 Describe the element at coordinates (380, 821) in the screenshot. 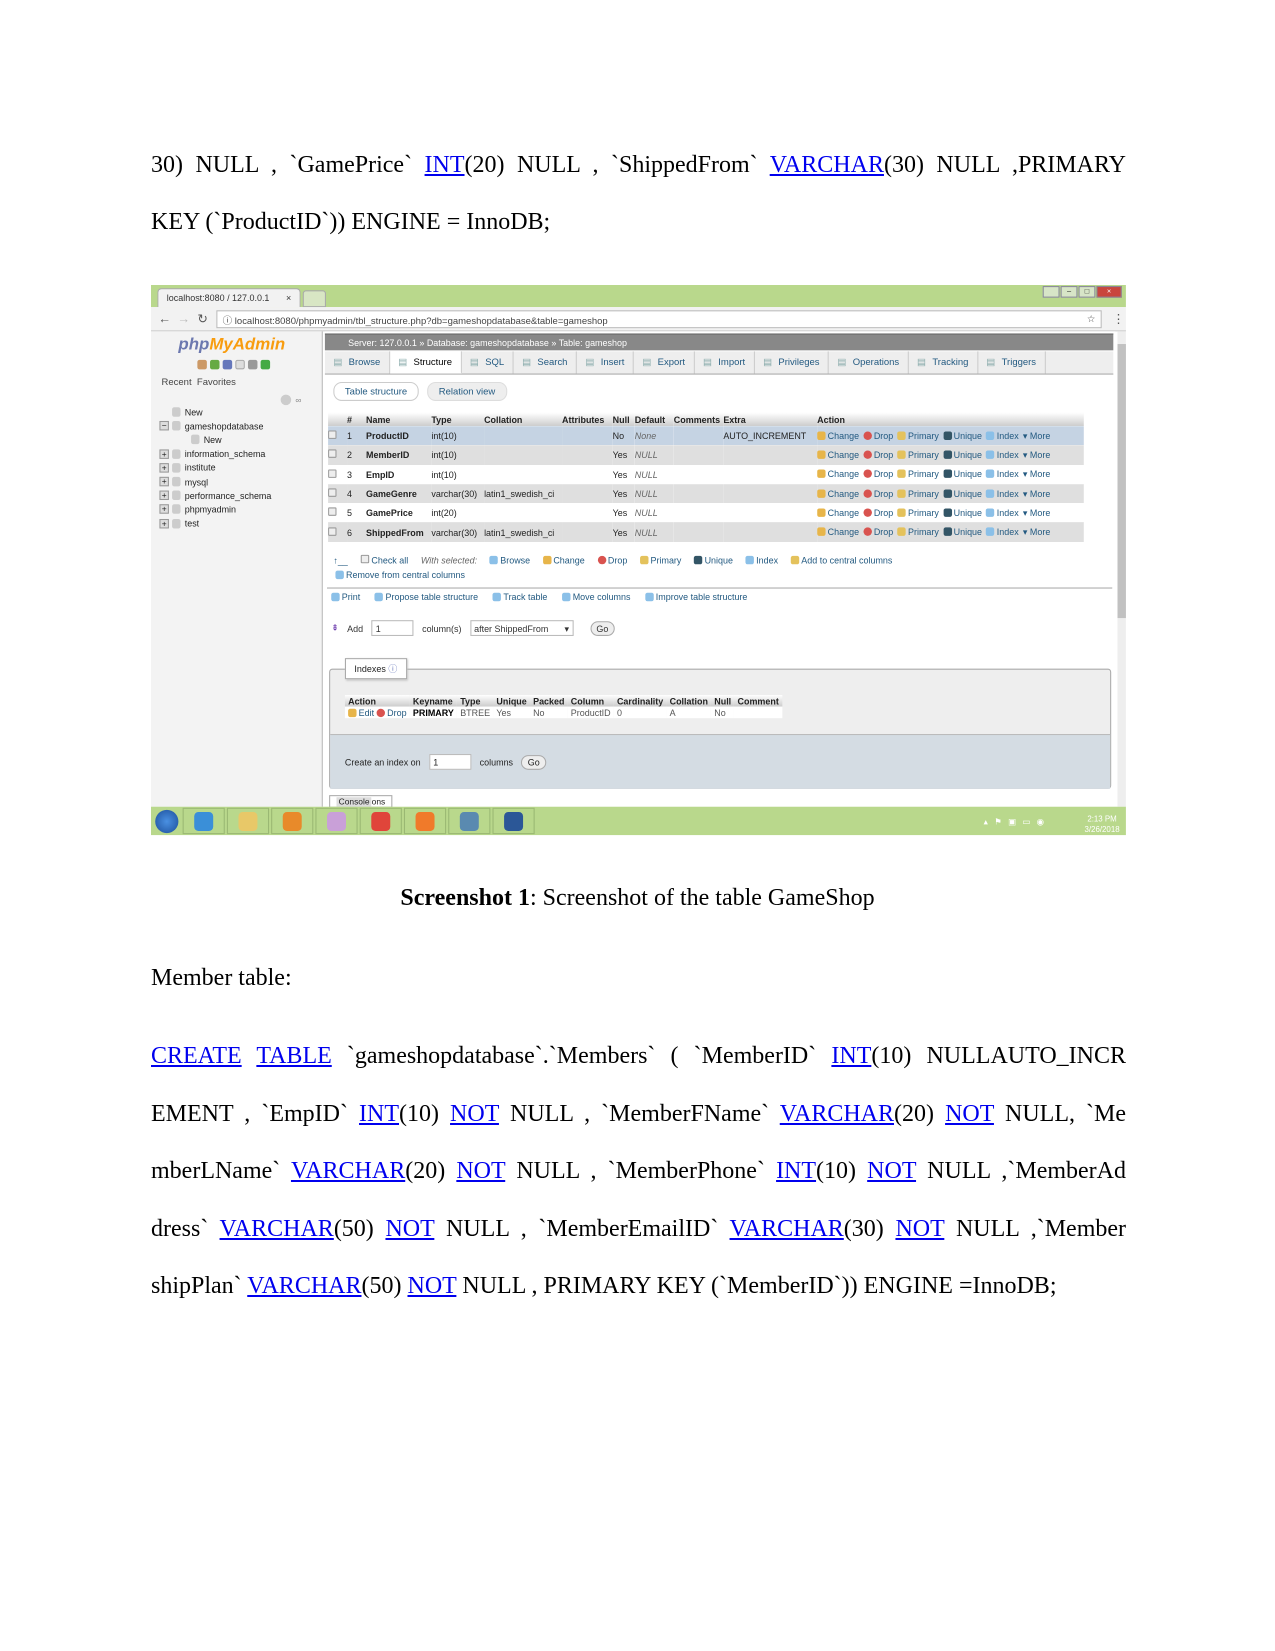

I see `taskbar-chrome` at that location.